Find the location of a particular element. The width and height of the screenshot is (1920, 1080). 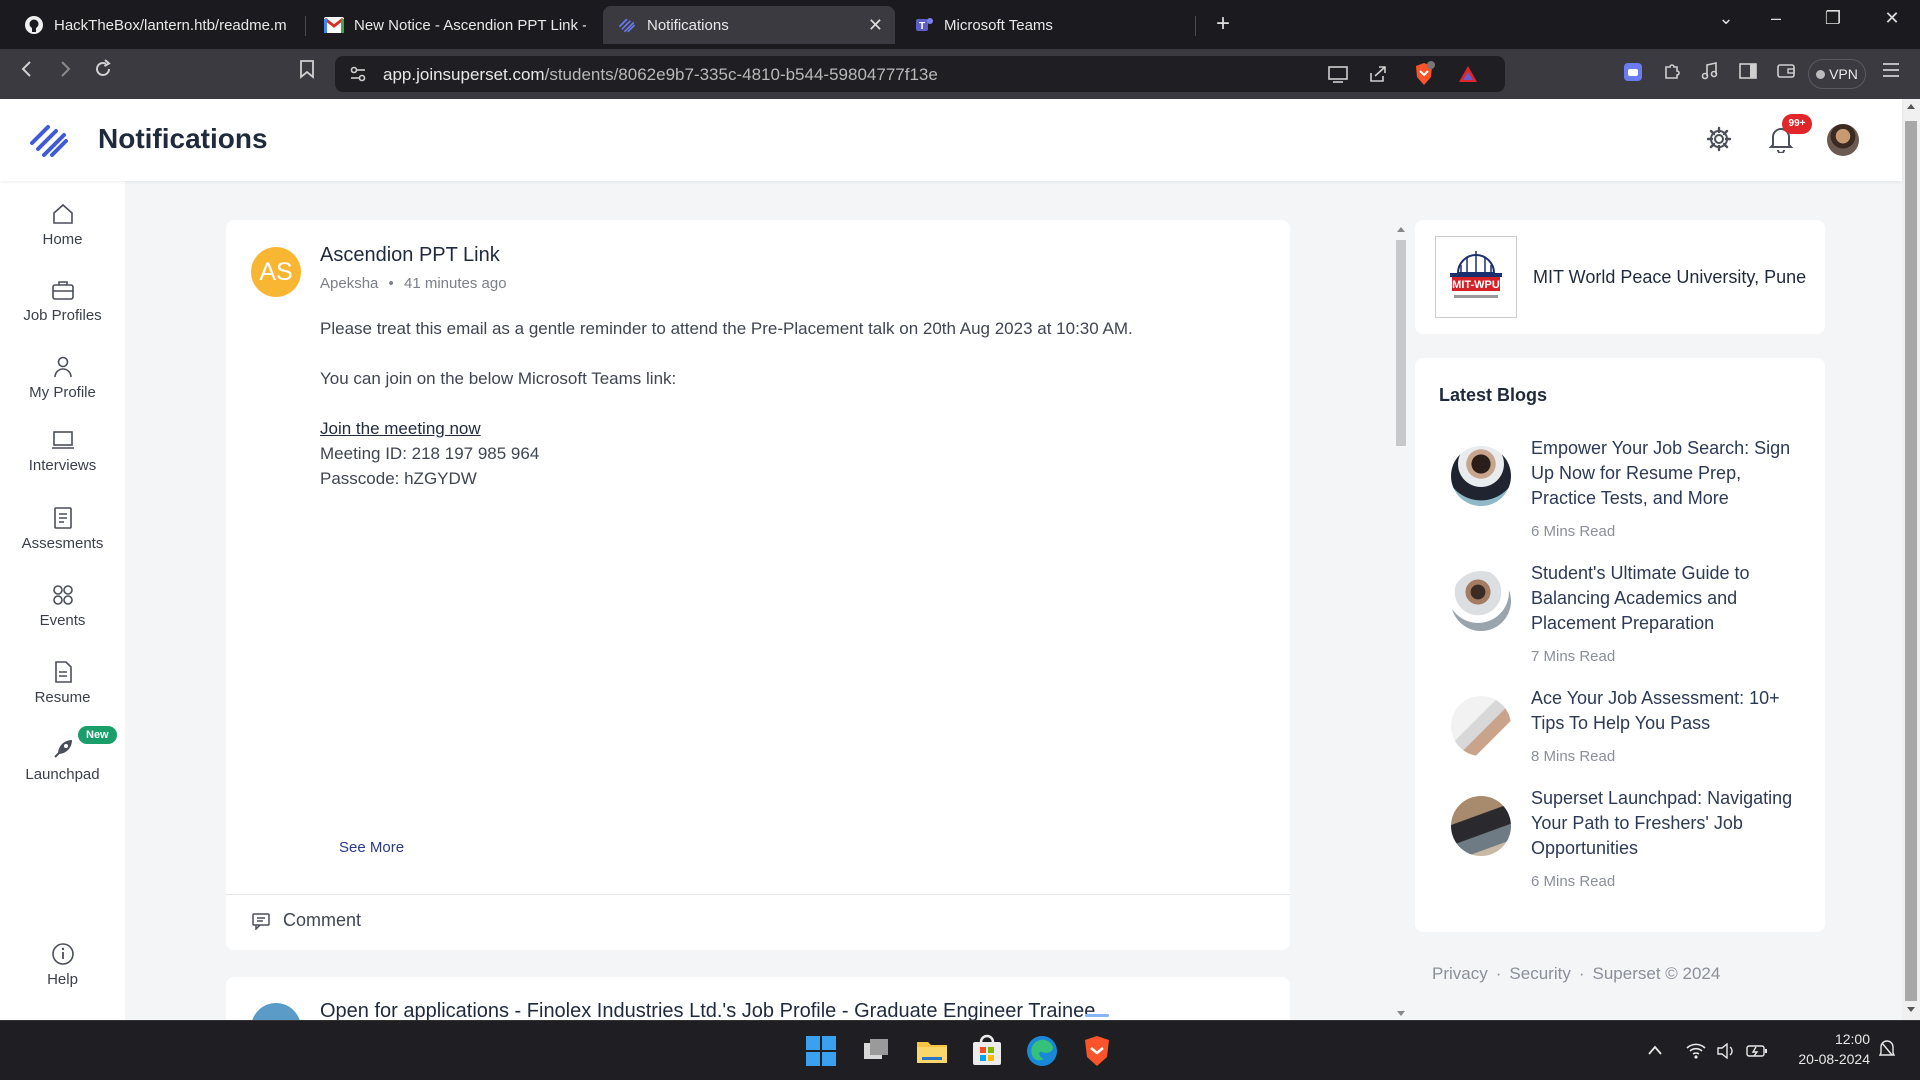

grid-icon is located at coordinates (62, 595).